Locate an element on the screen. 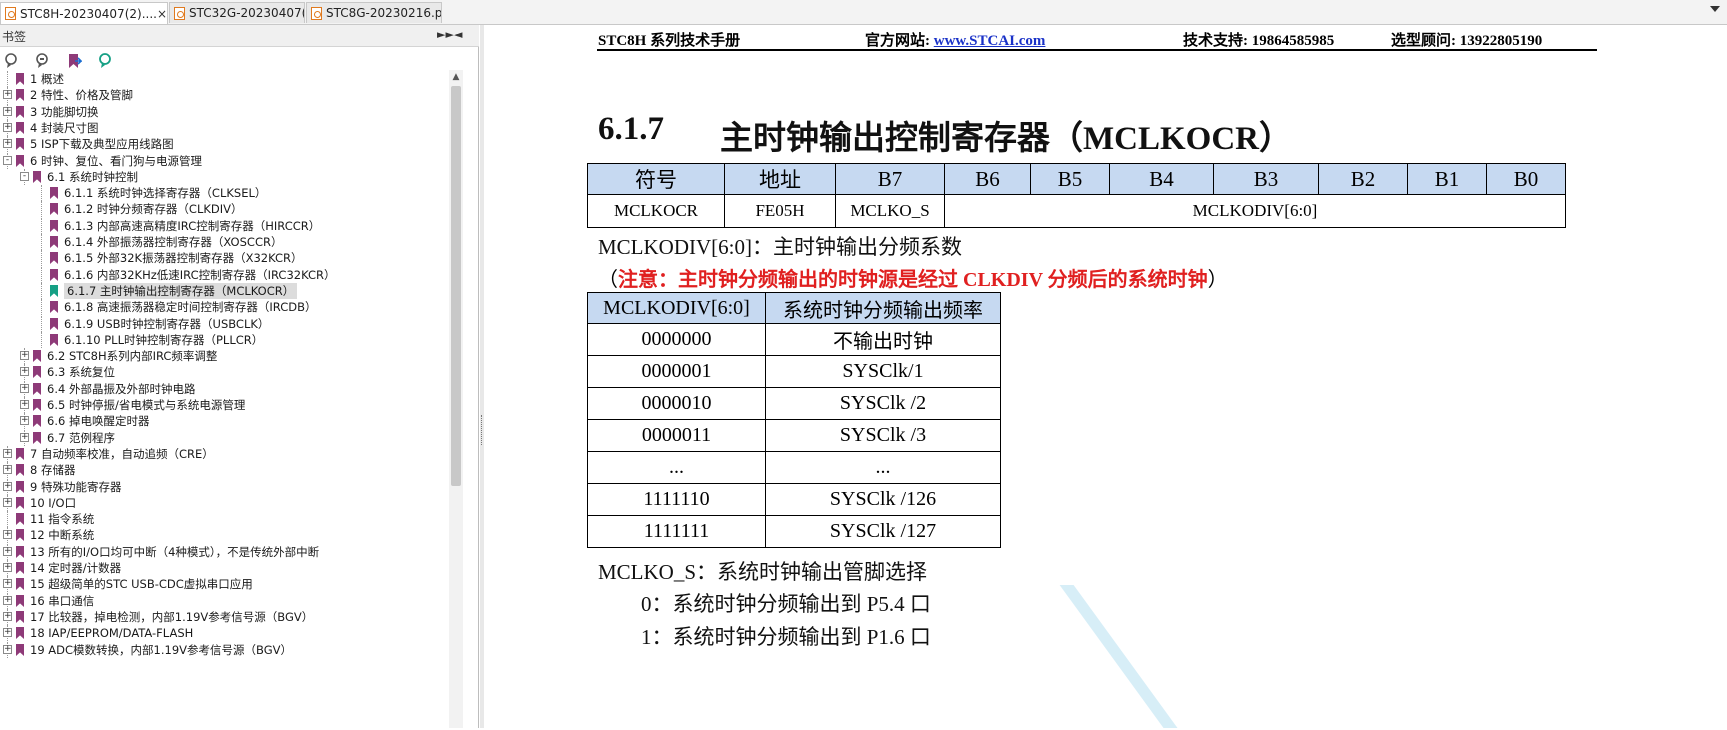 The height and width of the screenshot is (730, 1727). note-text: 注意：主时钟分频输出的时钟源是经过 CLKDIV 分频后的系统时钟 is located at coordinates (913, 280).